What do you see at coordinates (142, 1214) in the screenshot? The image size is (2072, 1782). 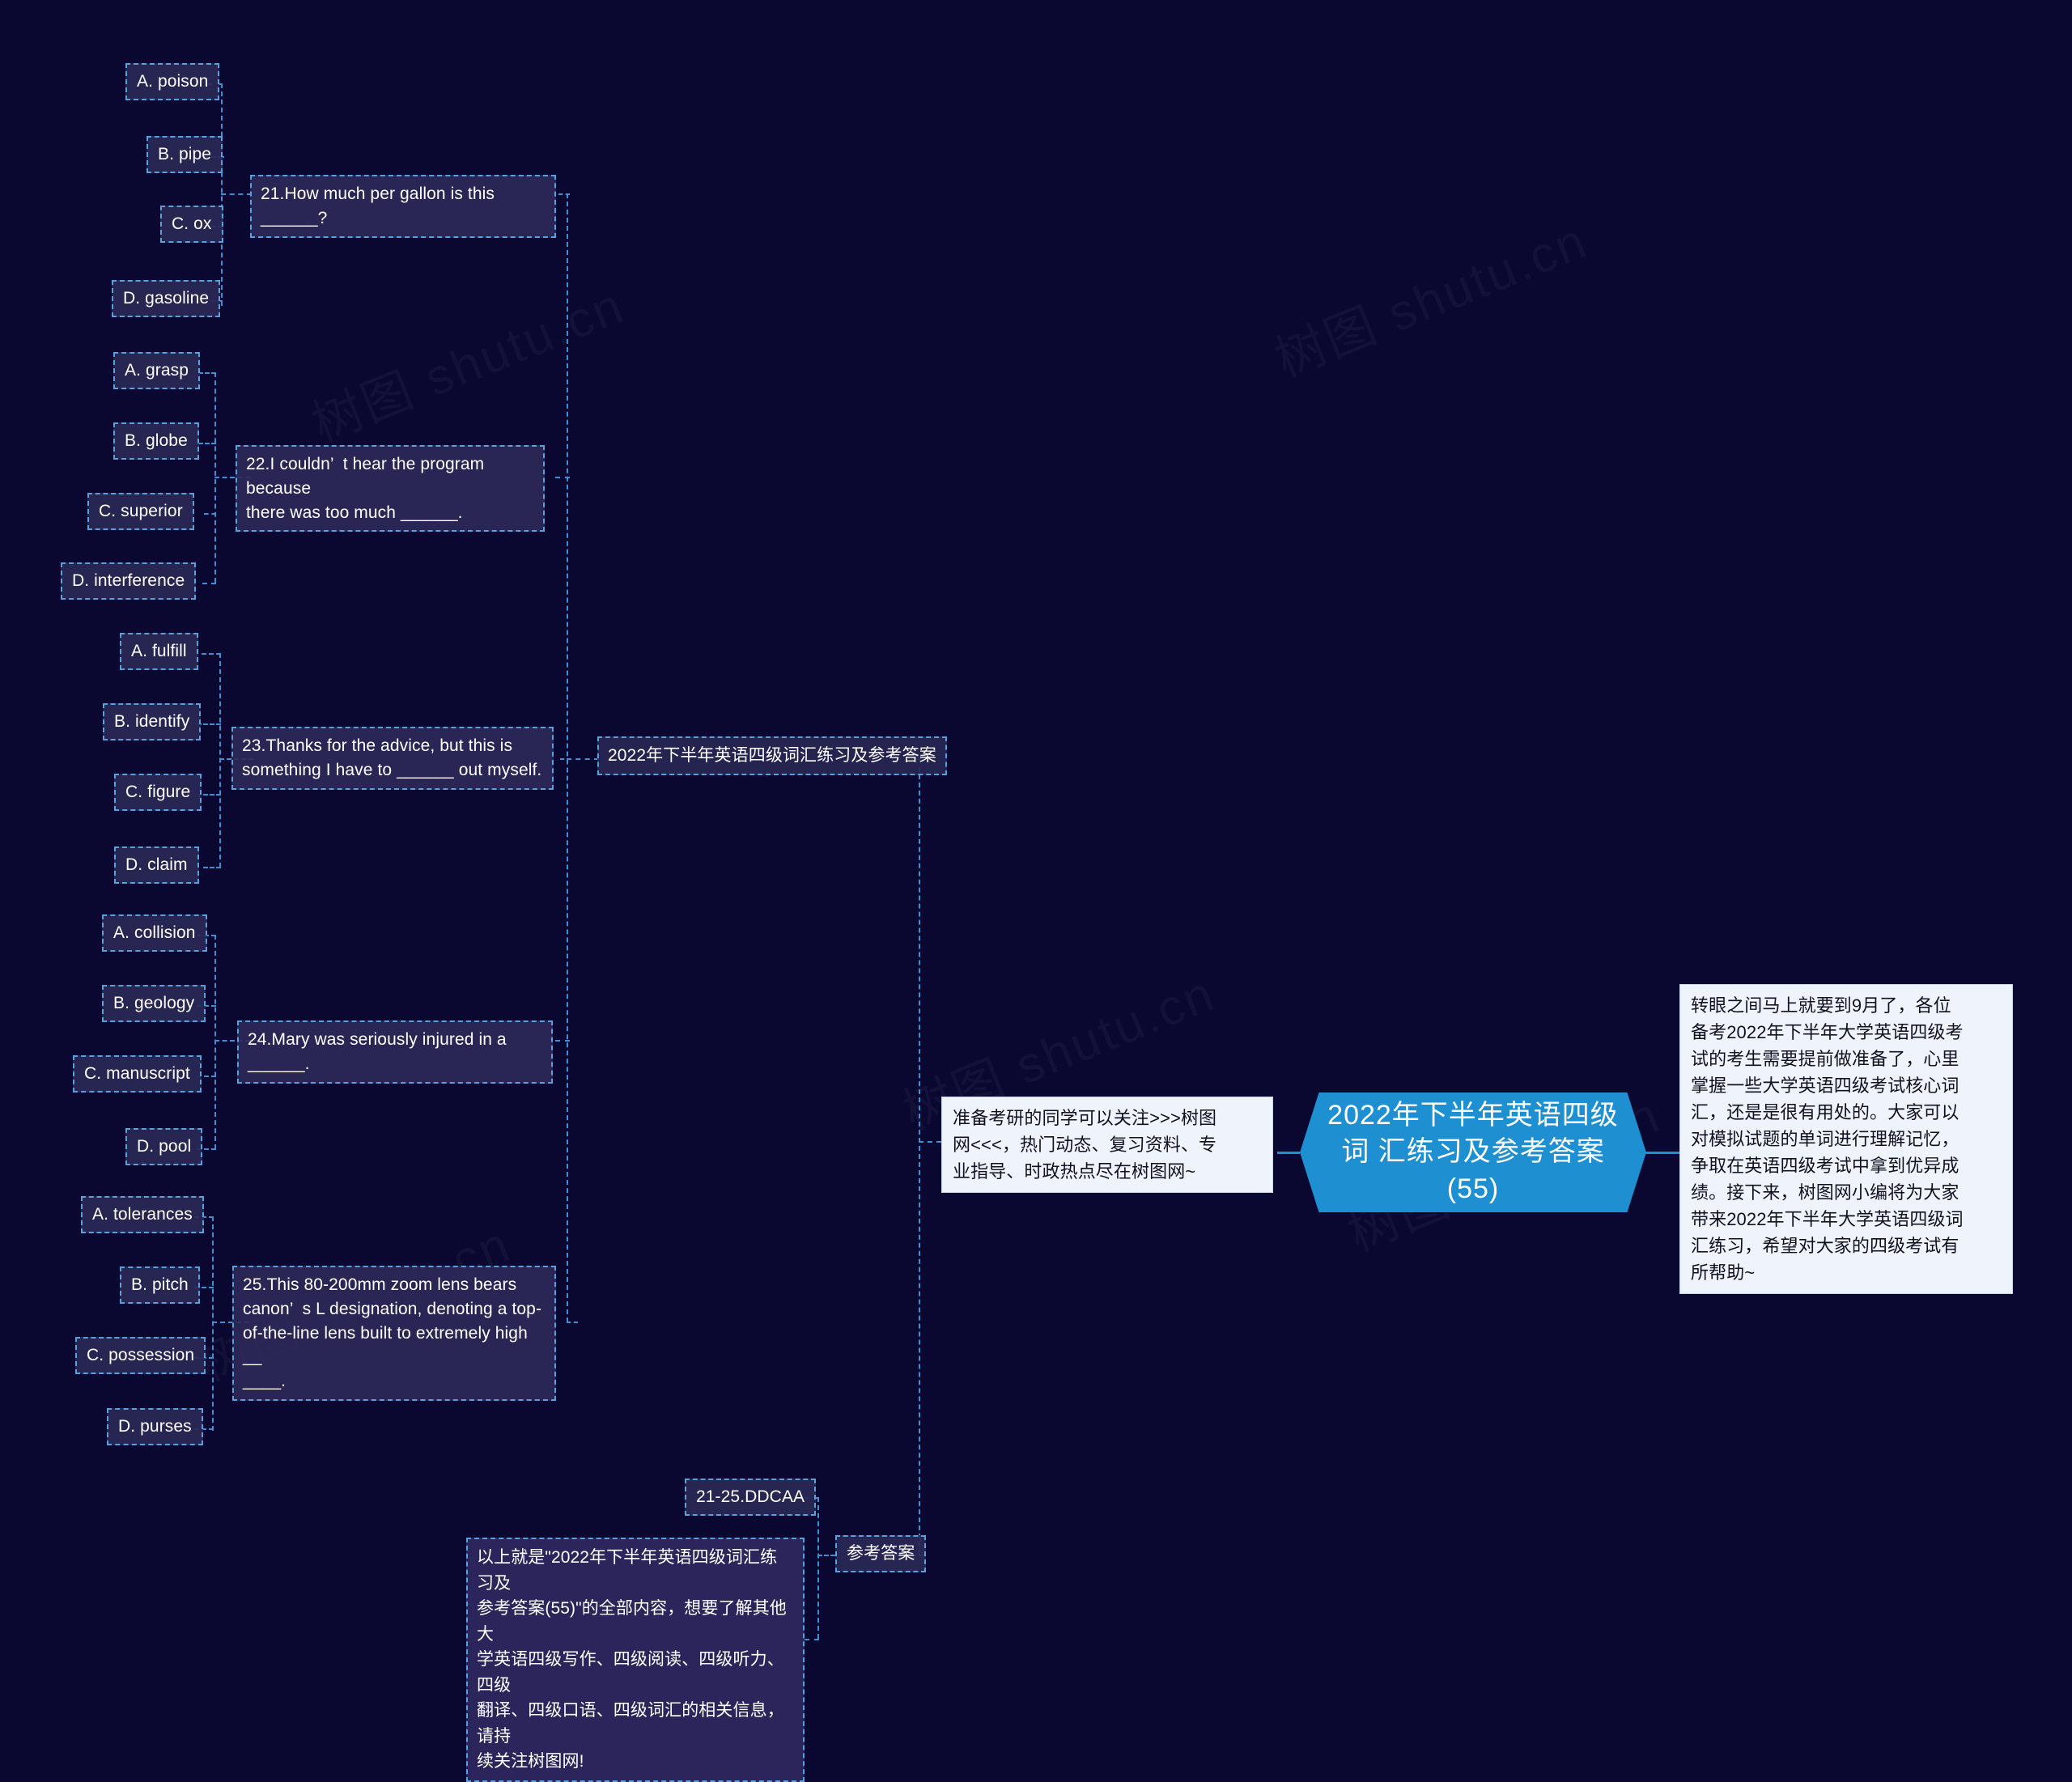 I see `option-q25-a: A. tolerances` at bounding box center [142, 1214].